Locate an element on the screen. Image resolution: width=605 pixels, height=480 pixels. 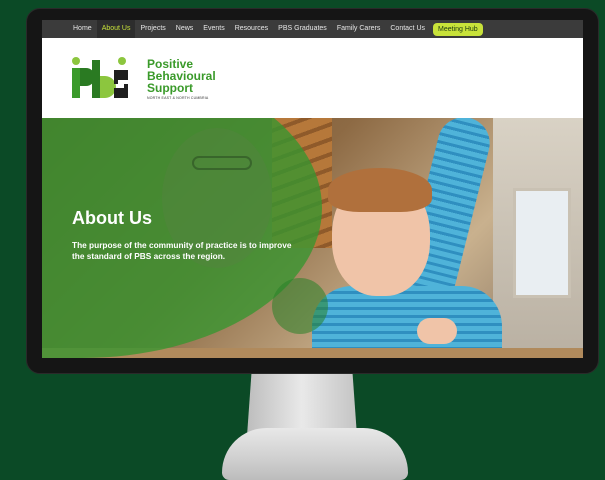
nav-item-about-us: About Us is located at coordinates (116, 29).